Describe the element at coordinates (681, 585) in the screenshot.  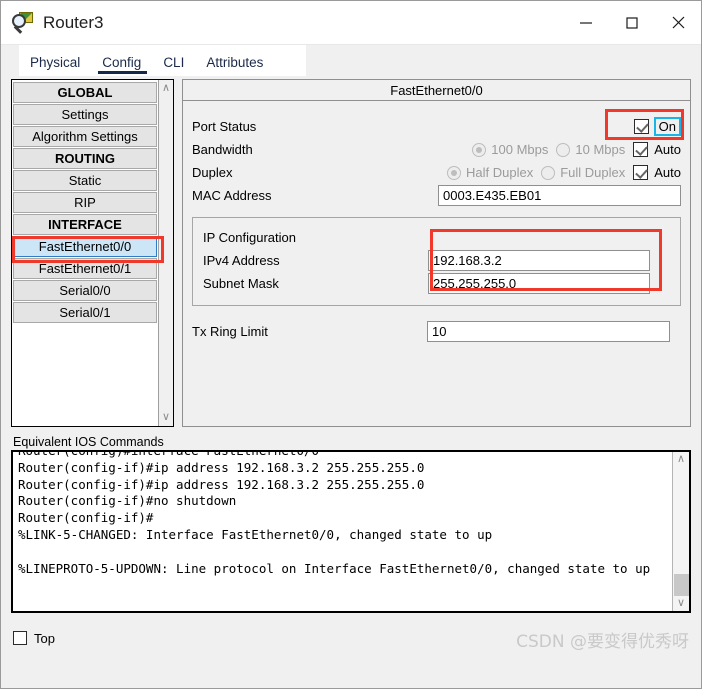
I see `console-scroll-thumb` at that location.